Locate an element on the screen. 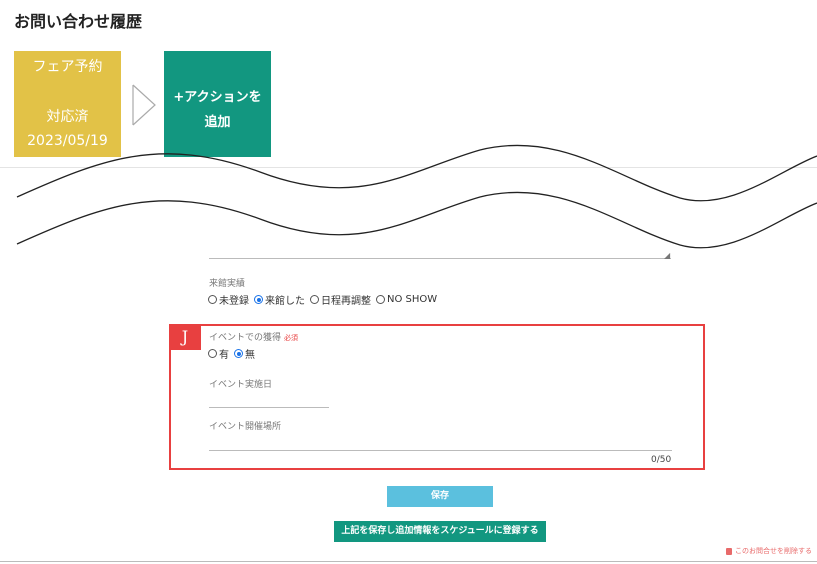 This screenshot has height=564, width=817. event-acquired-radio-group: 有 無 is located at coordinates (234, 353).